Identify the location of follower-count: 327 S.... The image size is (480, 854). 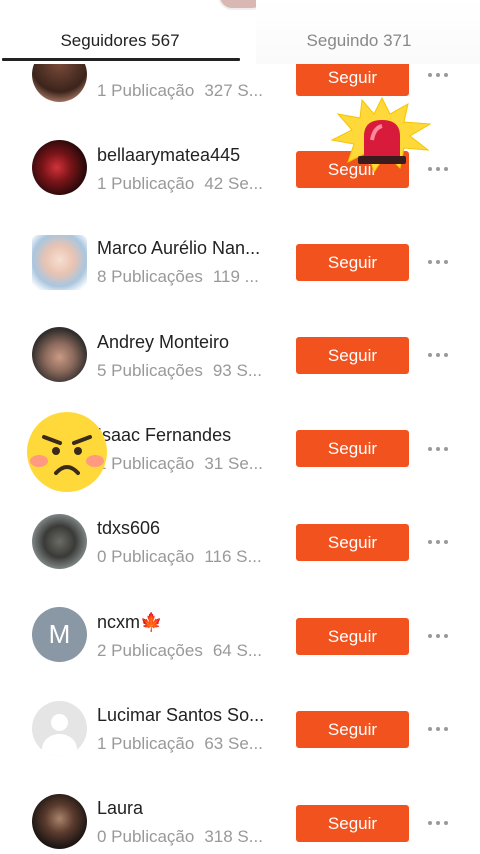
(233, 90).